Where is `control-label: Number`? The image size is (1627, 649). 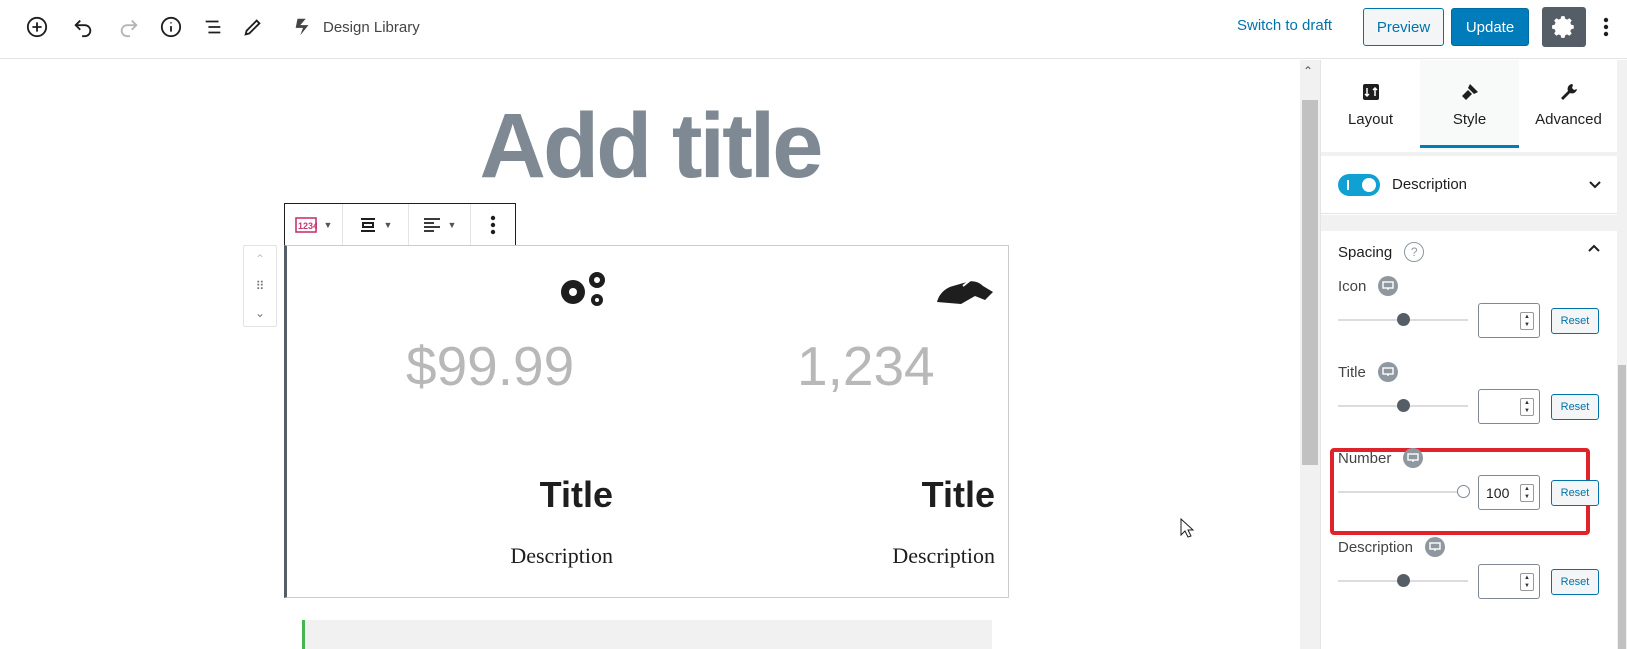 control-label: Number is located at coordinates (1365, 458).